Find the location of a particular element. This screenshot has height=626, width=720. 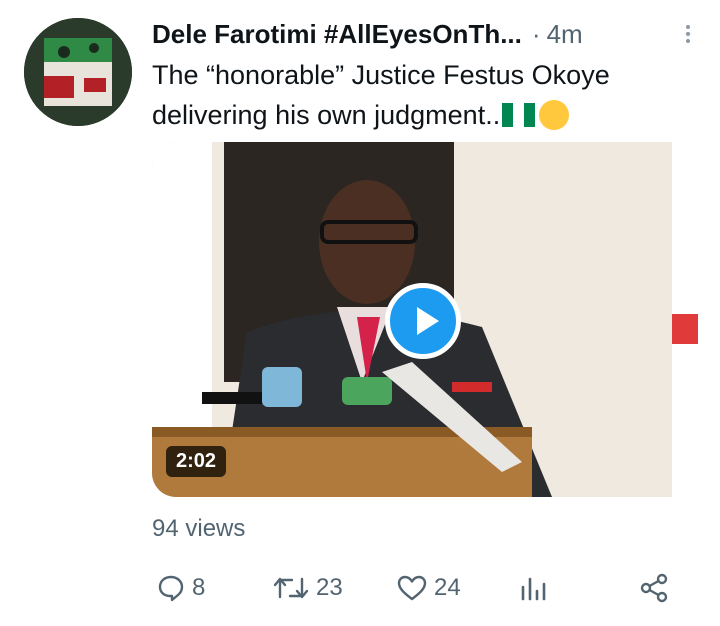

retweet-count: 23 is located at coordinates (329, 587).